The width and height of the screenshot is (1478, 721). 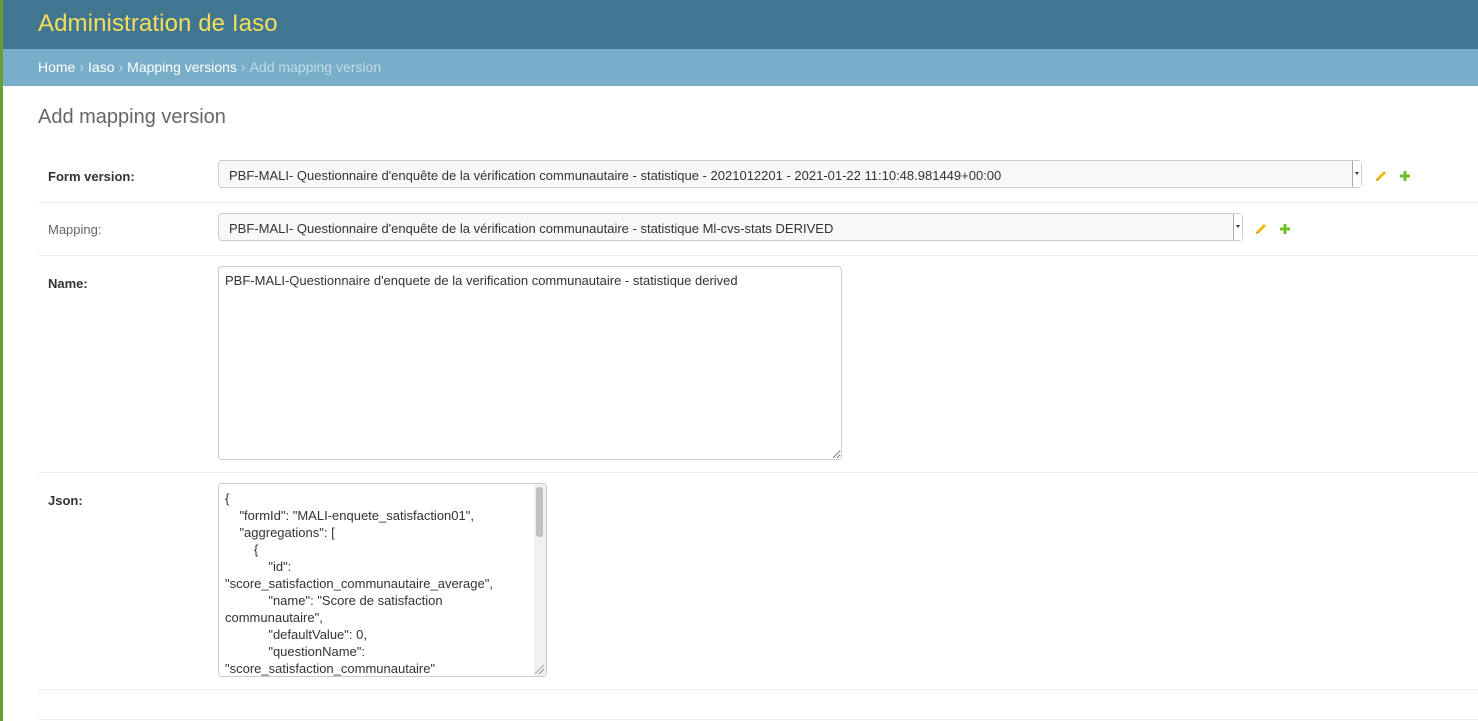 I want to click on breadcrumb-home: Home, so click(x=56, y=67).